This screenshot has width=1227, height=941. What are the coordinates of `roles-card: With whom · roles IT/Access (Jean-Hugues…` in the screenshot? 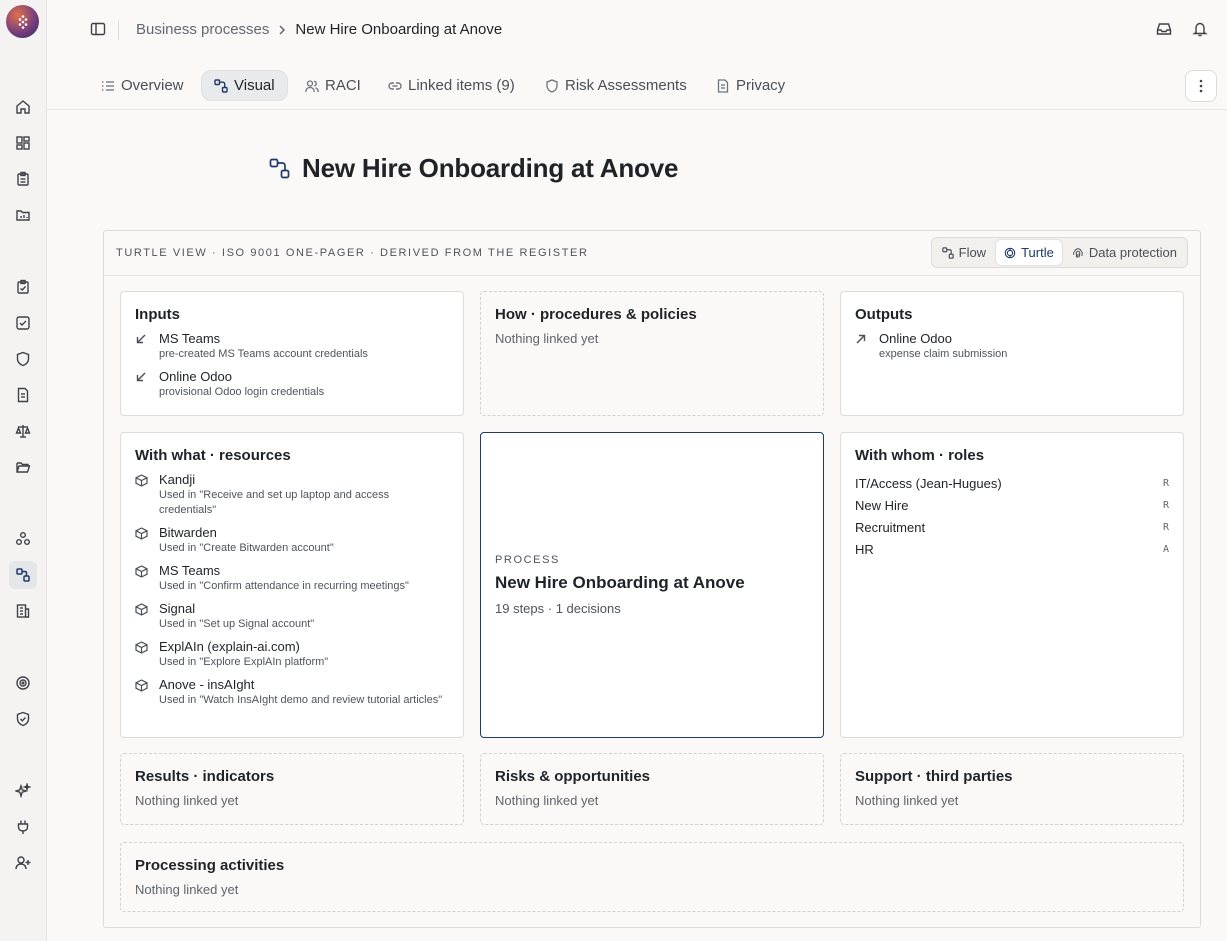 It's located at (1012, 585).